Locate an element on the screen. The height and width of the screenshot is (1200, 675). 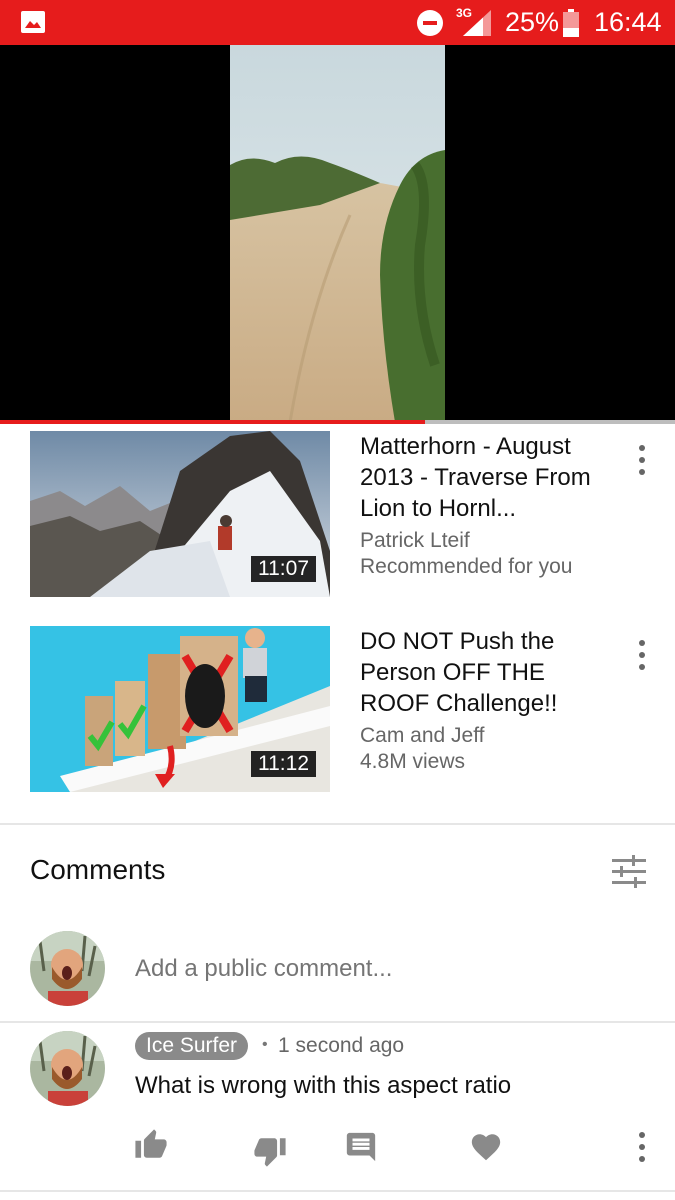
video-meta: 4.8M views is located at coordinates (413, 761).